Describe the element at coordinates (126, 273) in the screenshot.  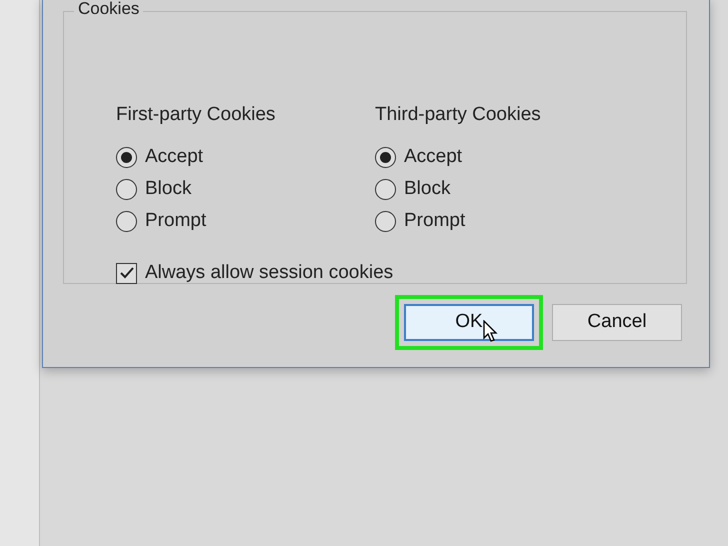
I see `checkbox` at that location.